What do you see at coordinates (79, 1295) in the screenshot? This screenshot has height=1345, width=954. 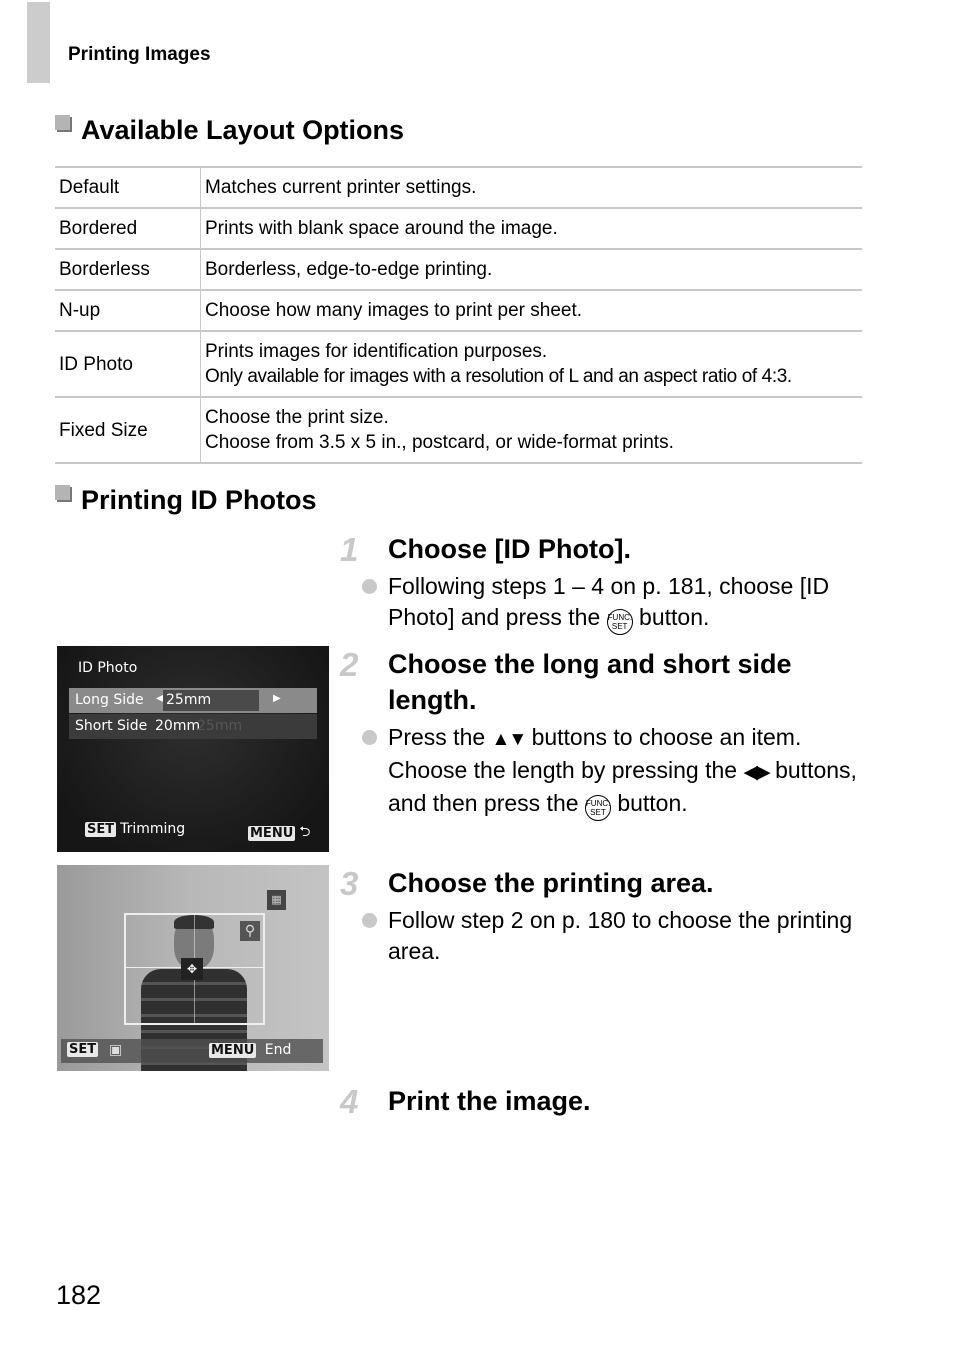 I see `page-number: 182` at bounding box center [79, 1295].